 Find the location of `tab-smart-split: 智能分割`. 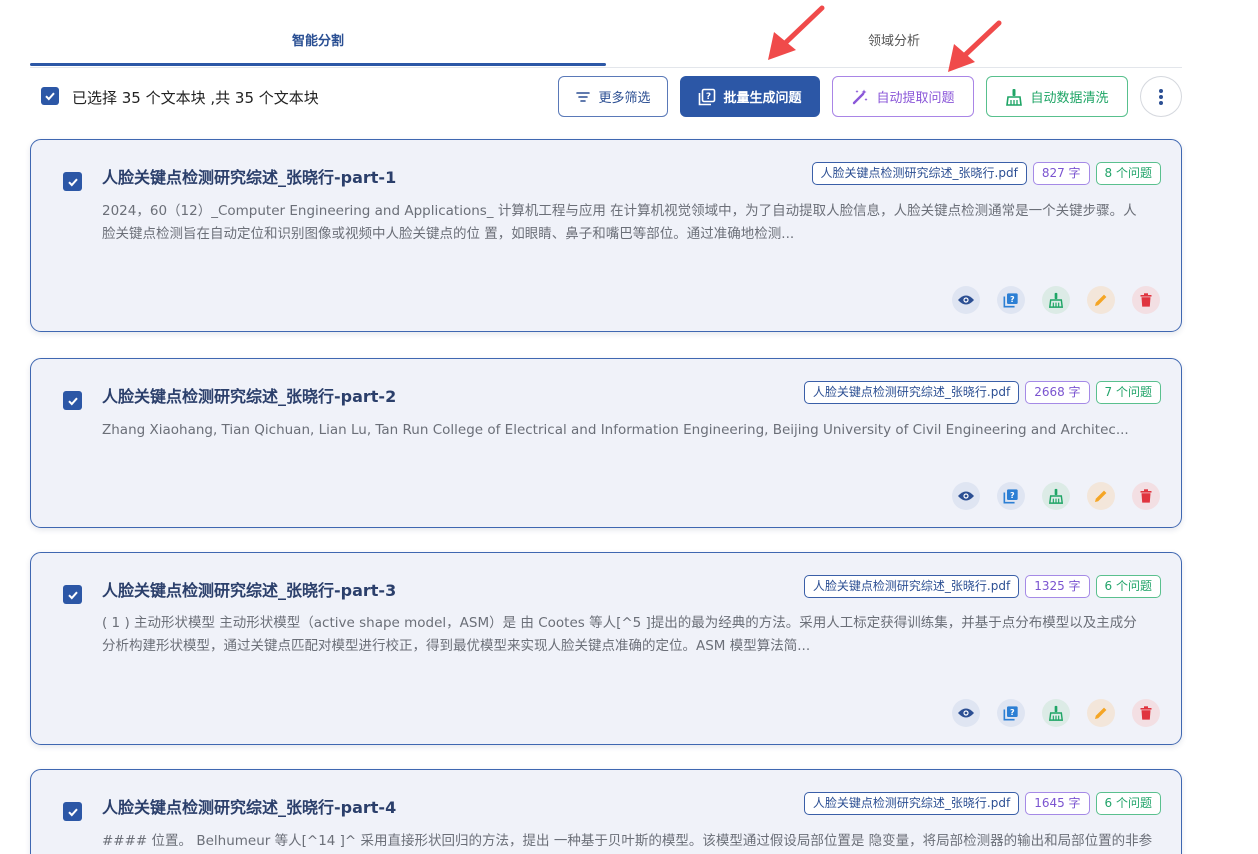

tab-smart-split: 智能分割 is located at coordinates (318, 42).